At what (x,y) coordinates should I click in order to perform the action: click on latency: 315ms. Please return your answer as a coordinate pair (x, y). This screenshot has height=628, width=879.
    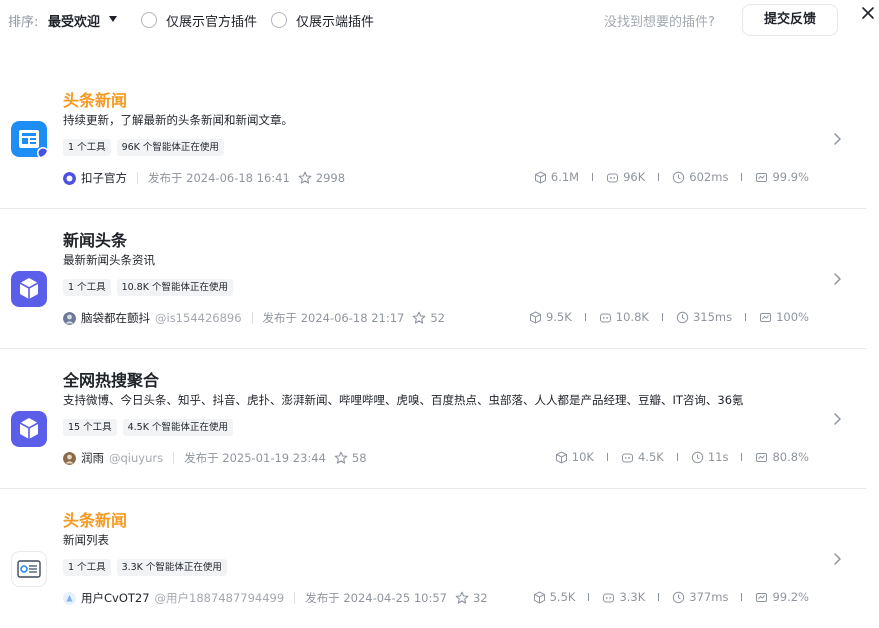
    Looking at the image, I should click on (712, 317).